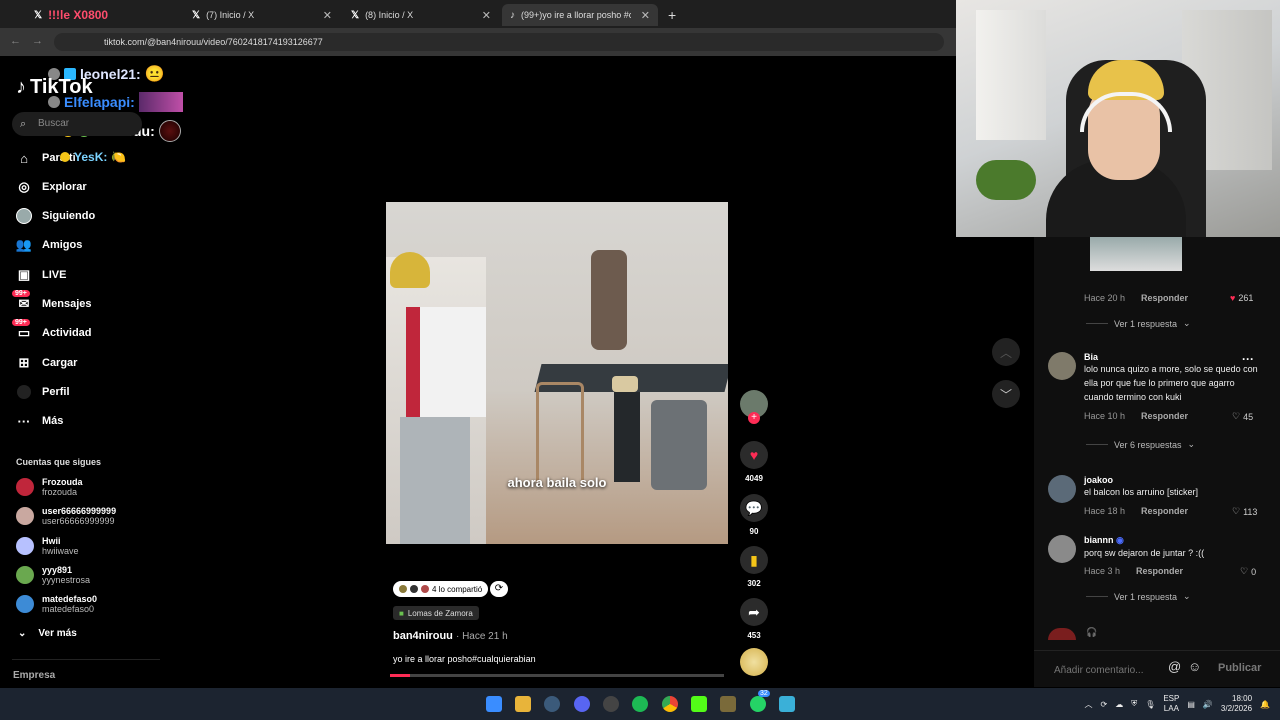  What do you see at coordinates (66, 516) in the screenshot?
I see `following-account: user66666999999 user66666999999` at bounding box center [66, 516].